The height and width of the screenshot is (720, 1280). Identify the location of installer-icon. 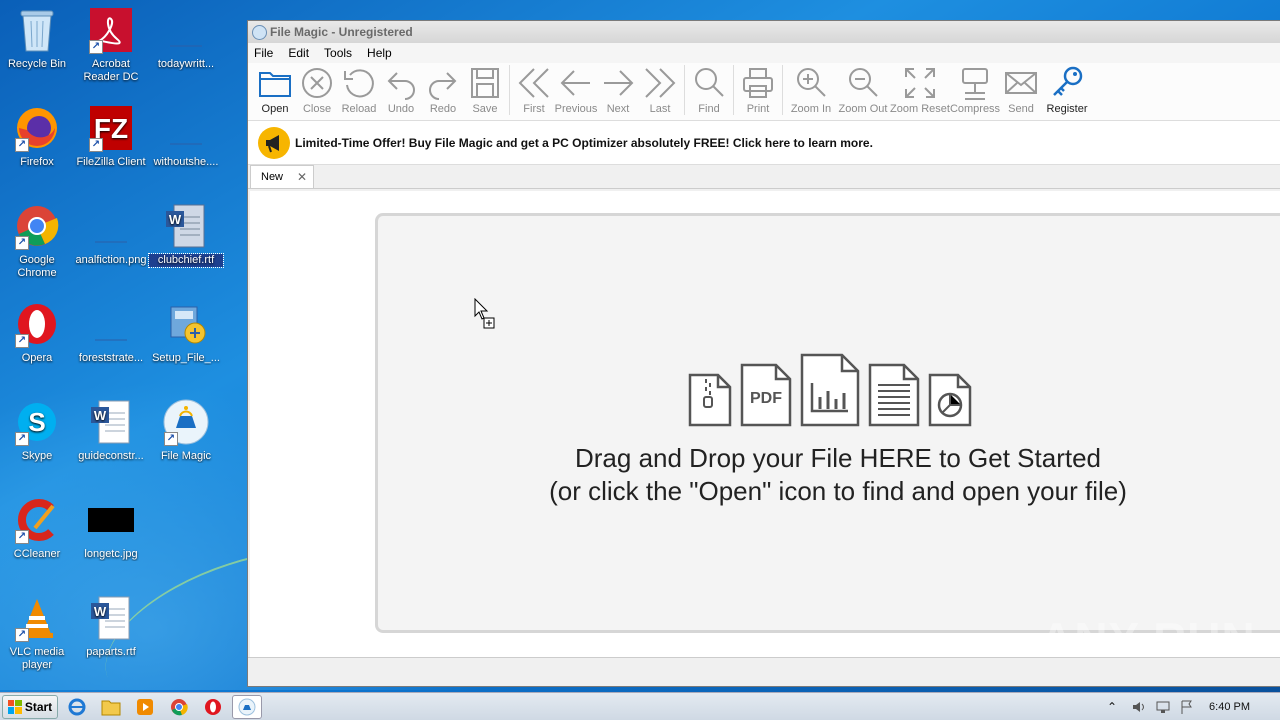
(186, 324).